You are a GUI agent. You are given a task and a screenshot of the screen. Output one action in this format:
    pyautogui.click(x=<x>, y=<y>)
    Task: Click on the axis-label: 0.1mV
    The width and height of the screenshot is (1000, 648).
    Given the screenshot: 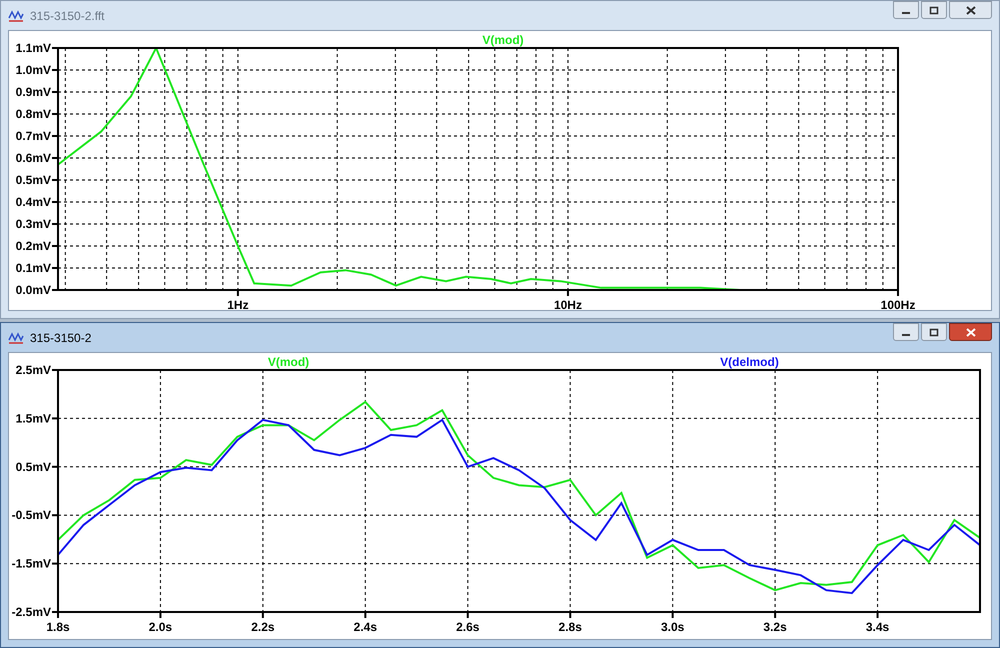 What is the action you would take?
    pyautogui.click(x=33, y=268)
    